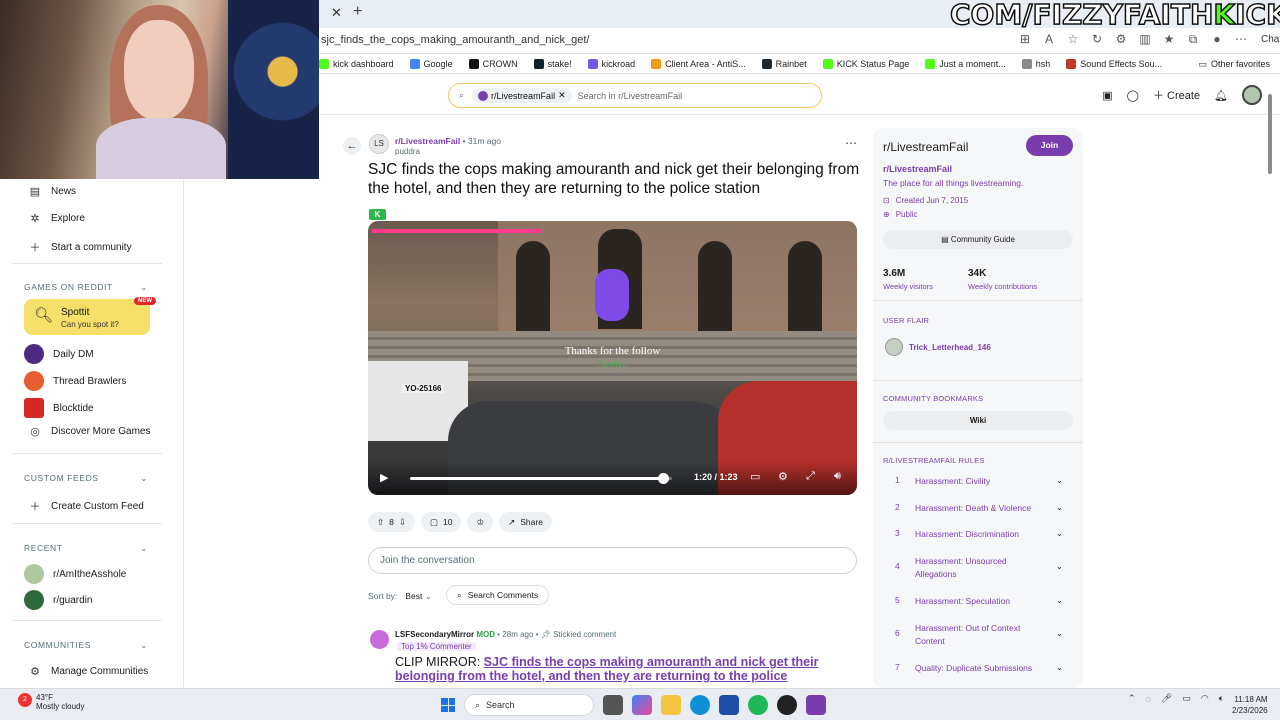 The height and width of the screenshot is (720, 1280). I want to click on search-scope-chip: r/LivestreamFail ✕, so click(522, 95).